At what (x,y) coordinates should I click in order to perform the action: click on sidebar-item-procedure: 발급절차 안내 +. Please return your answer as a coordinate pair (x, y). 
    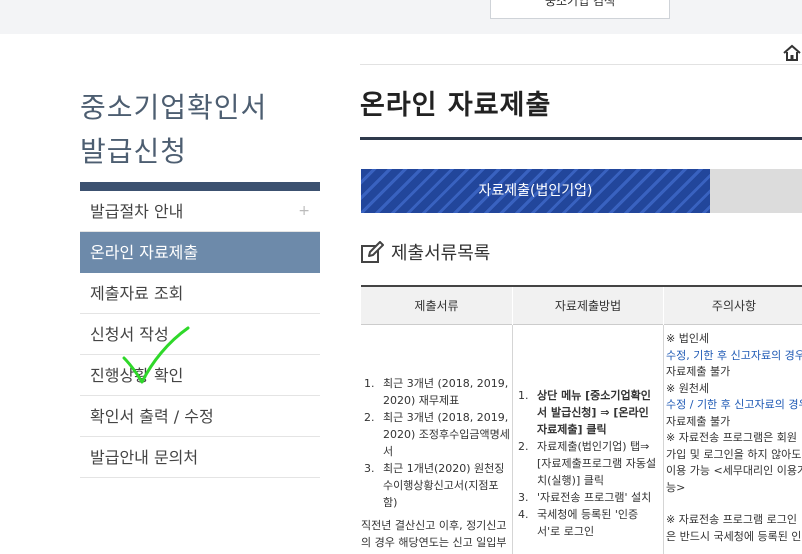
    Looking at the image, I should click on (200, 211).